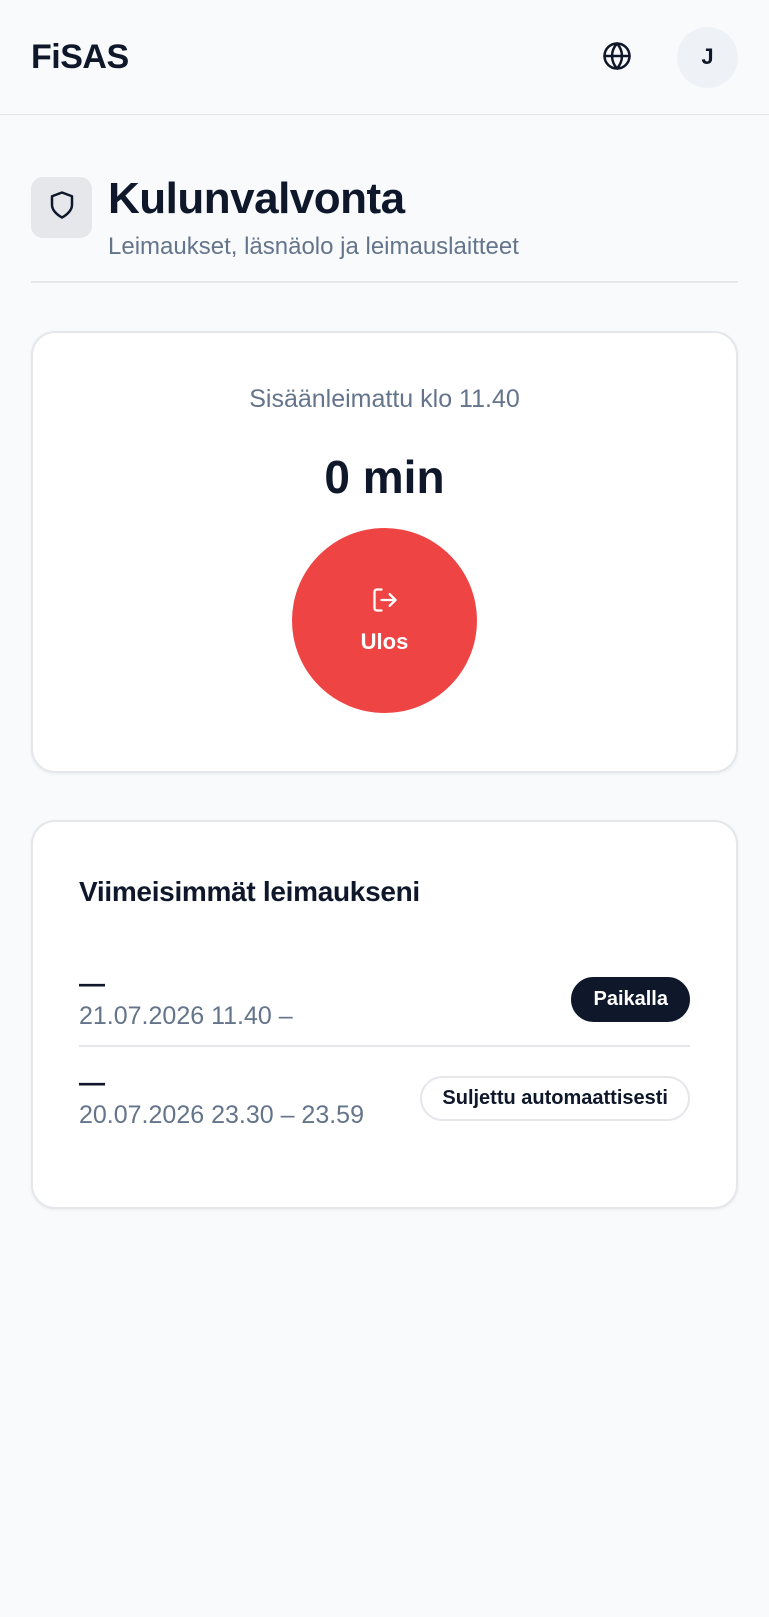 The height and width of the screenshot is (1617, 769). I want to click on entry-time: 20.07.2026 23.30 – 23.59, so click(221, 1115).